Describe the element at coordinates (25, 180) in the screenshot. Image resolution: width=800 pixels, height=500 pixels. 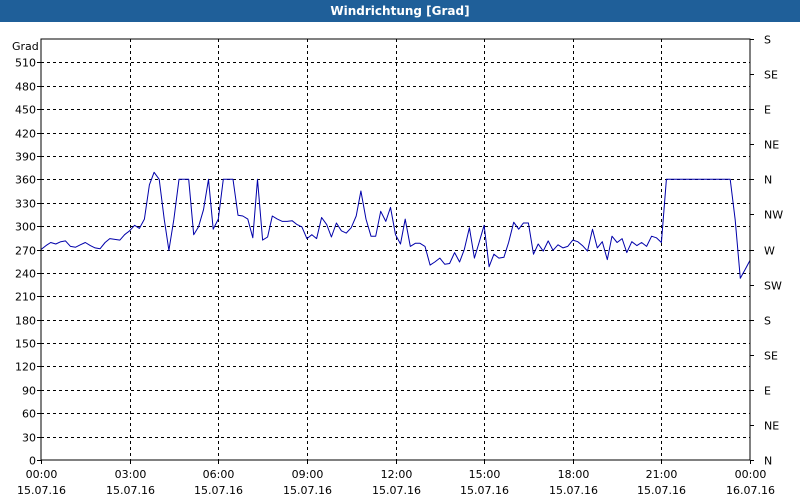
I see `y-tick-label: 360` at that location.